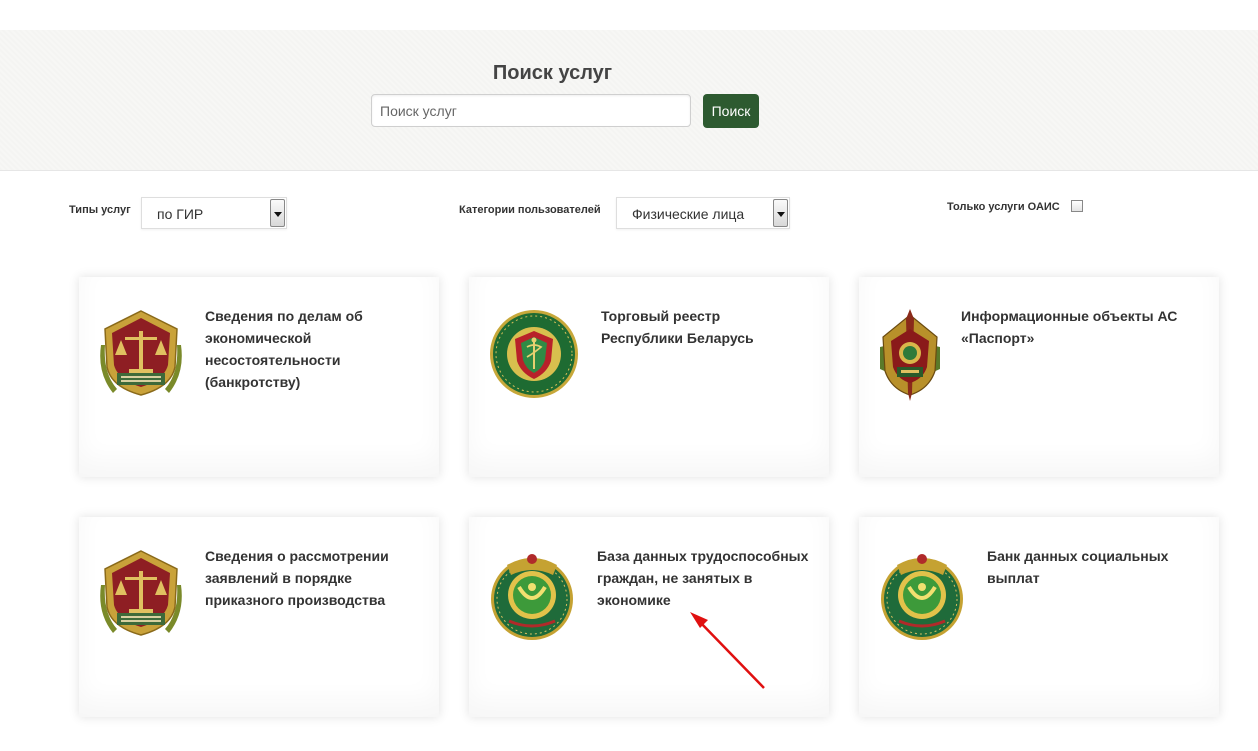  Describe the element at coordinates (677, 327) in the screenshot. I see `service-card-title: Торговый реестр Республики Беларусь` at that location.